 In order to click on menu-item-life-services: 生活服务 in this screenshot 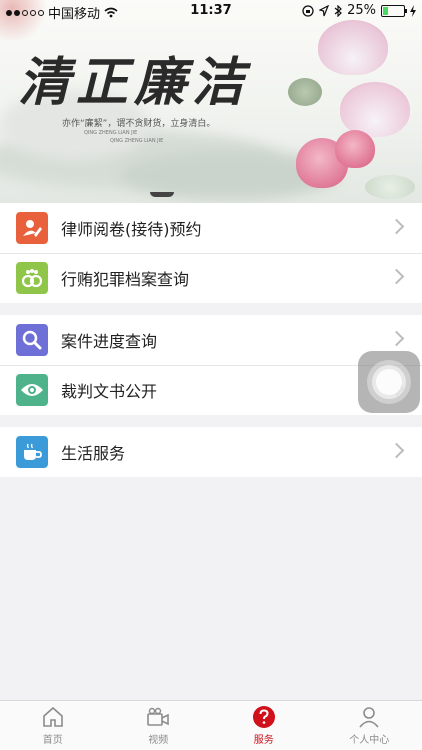, I will do `click(211, 452)`.